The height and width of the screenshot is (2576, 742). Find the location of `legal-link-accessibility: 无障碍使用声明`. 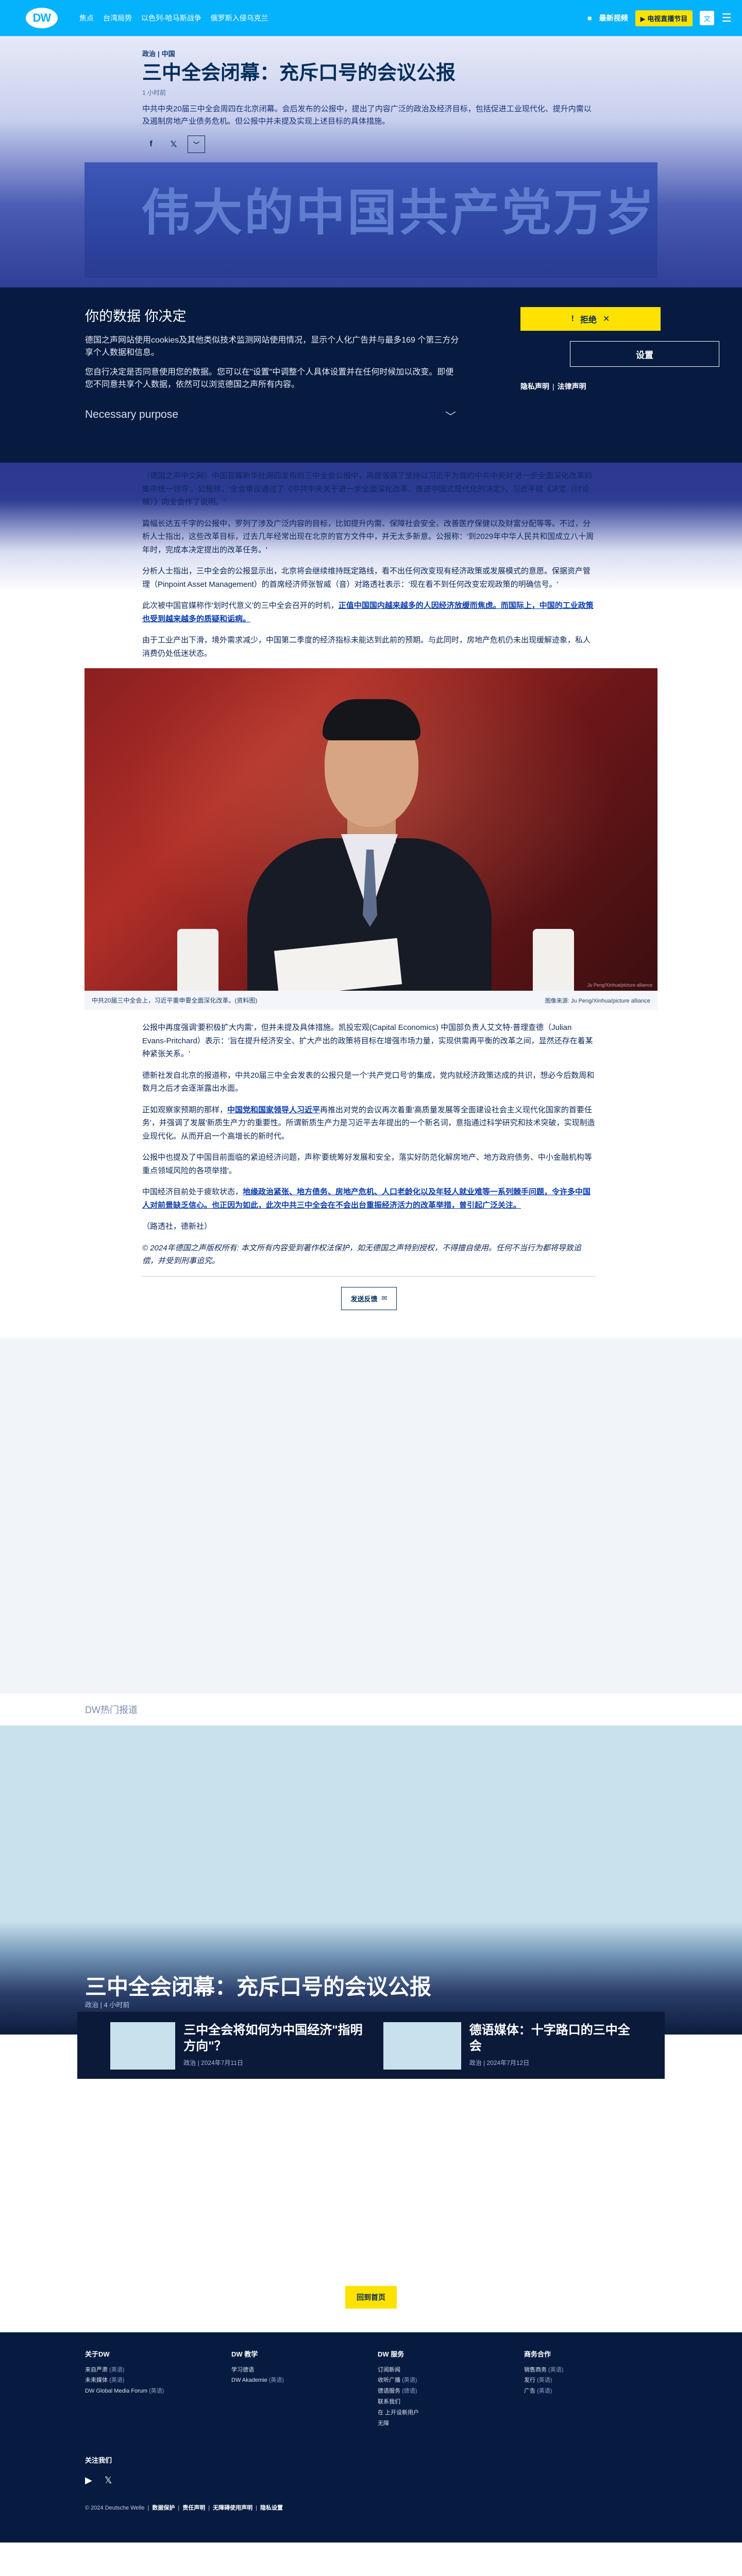

legal-link-accessibility: 无障碍使用声明 is located at coordinates (232, 2508).